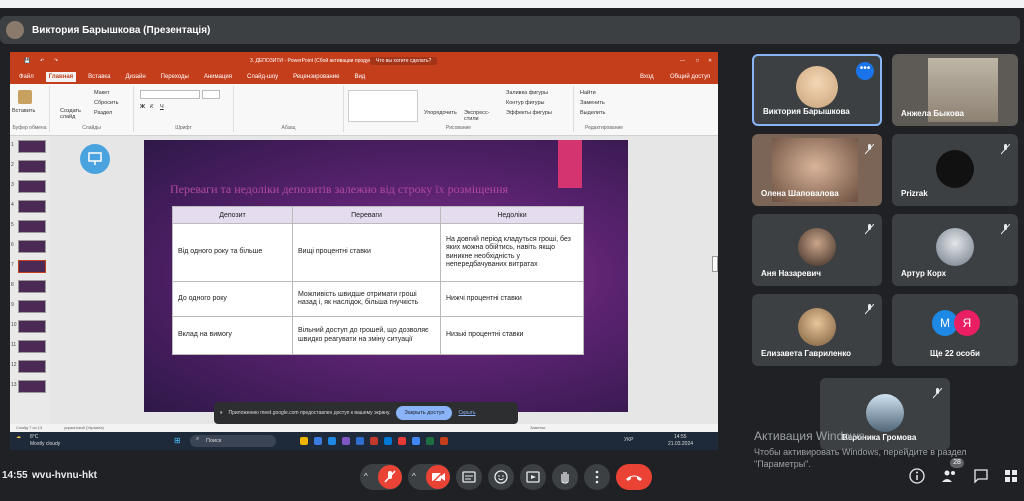 This screenshot has height=501, width=1024. I want to click on present-button, so click(533, 477).